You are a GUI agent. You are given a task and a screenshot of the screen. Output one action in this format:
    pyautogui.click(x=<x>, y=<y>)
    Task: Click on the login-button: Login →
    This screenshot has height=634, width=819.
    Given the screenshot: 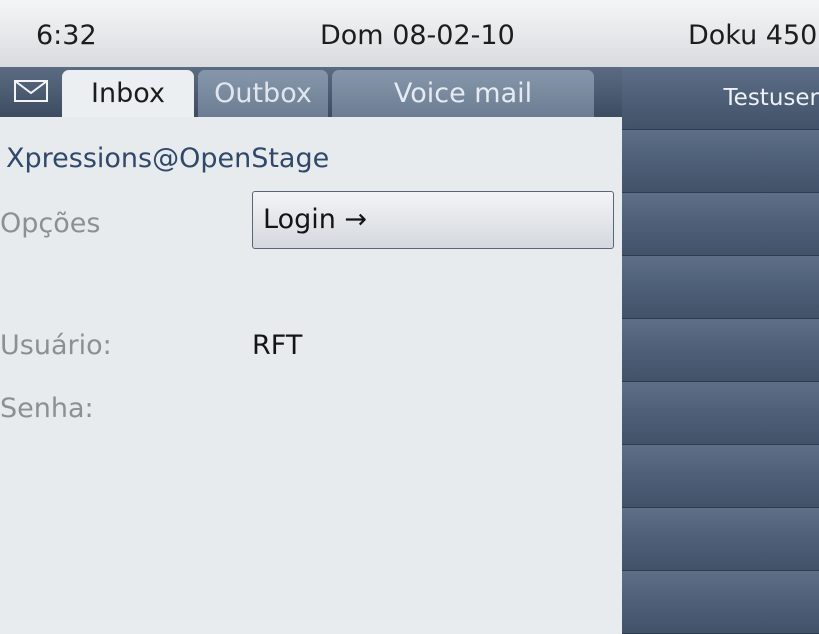 What is the action you would take?
    pyautogui.click(x=433, y=220)
    